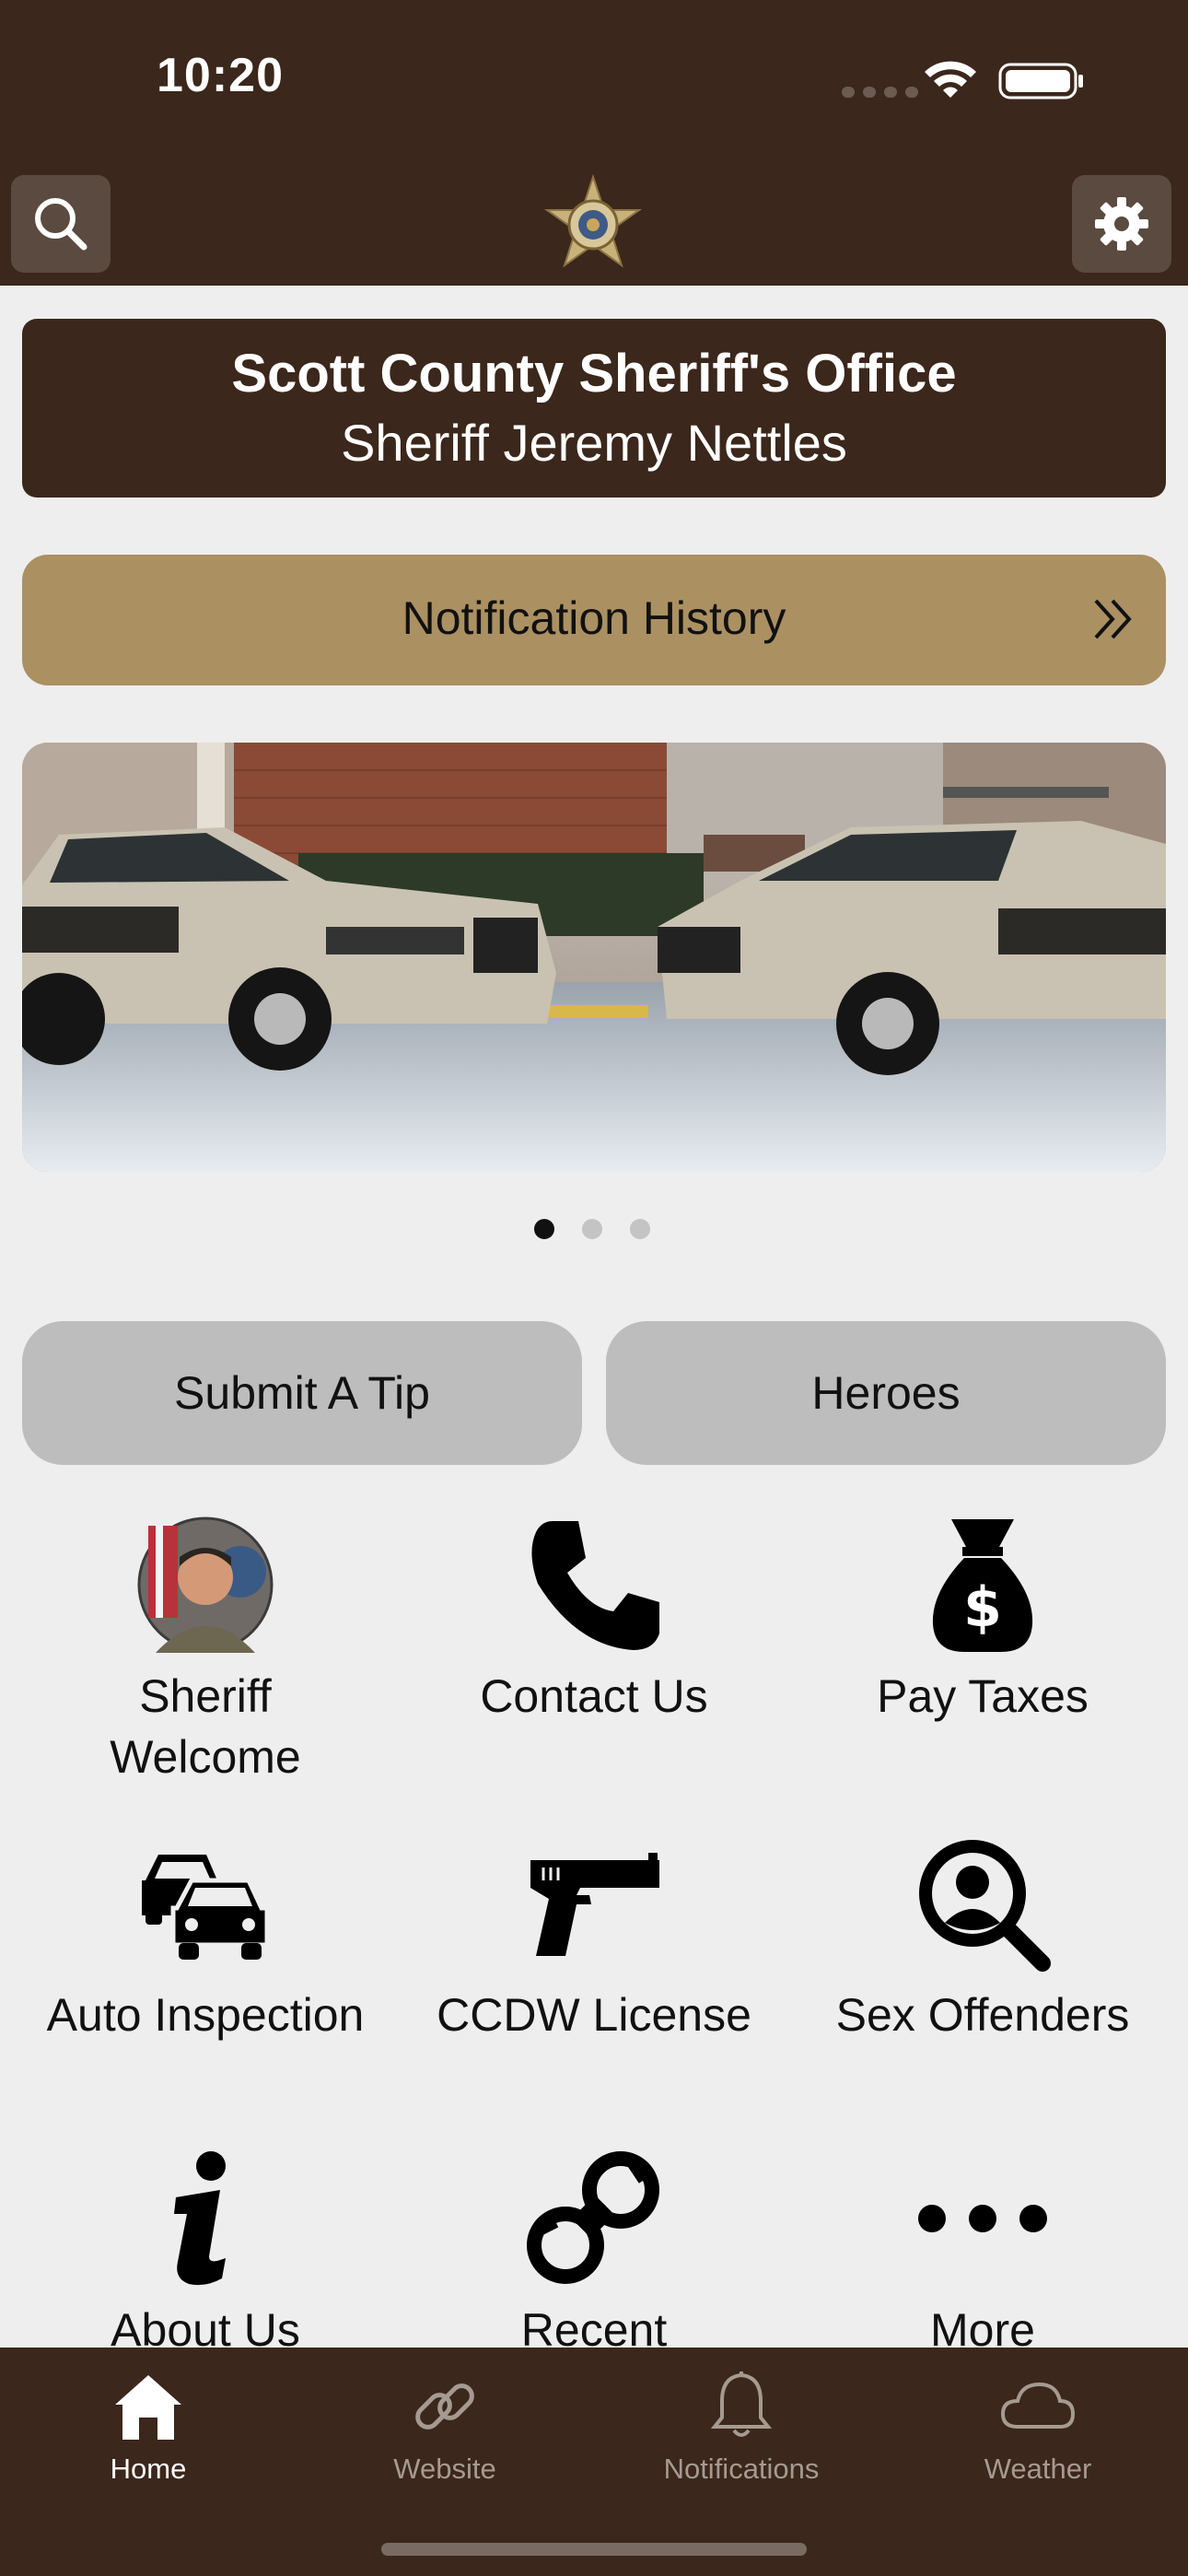 This screenshot has height=2576, width=1188. I want to click on cars-icon, so click(206, 1907).